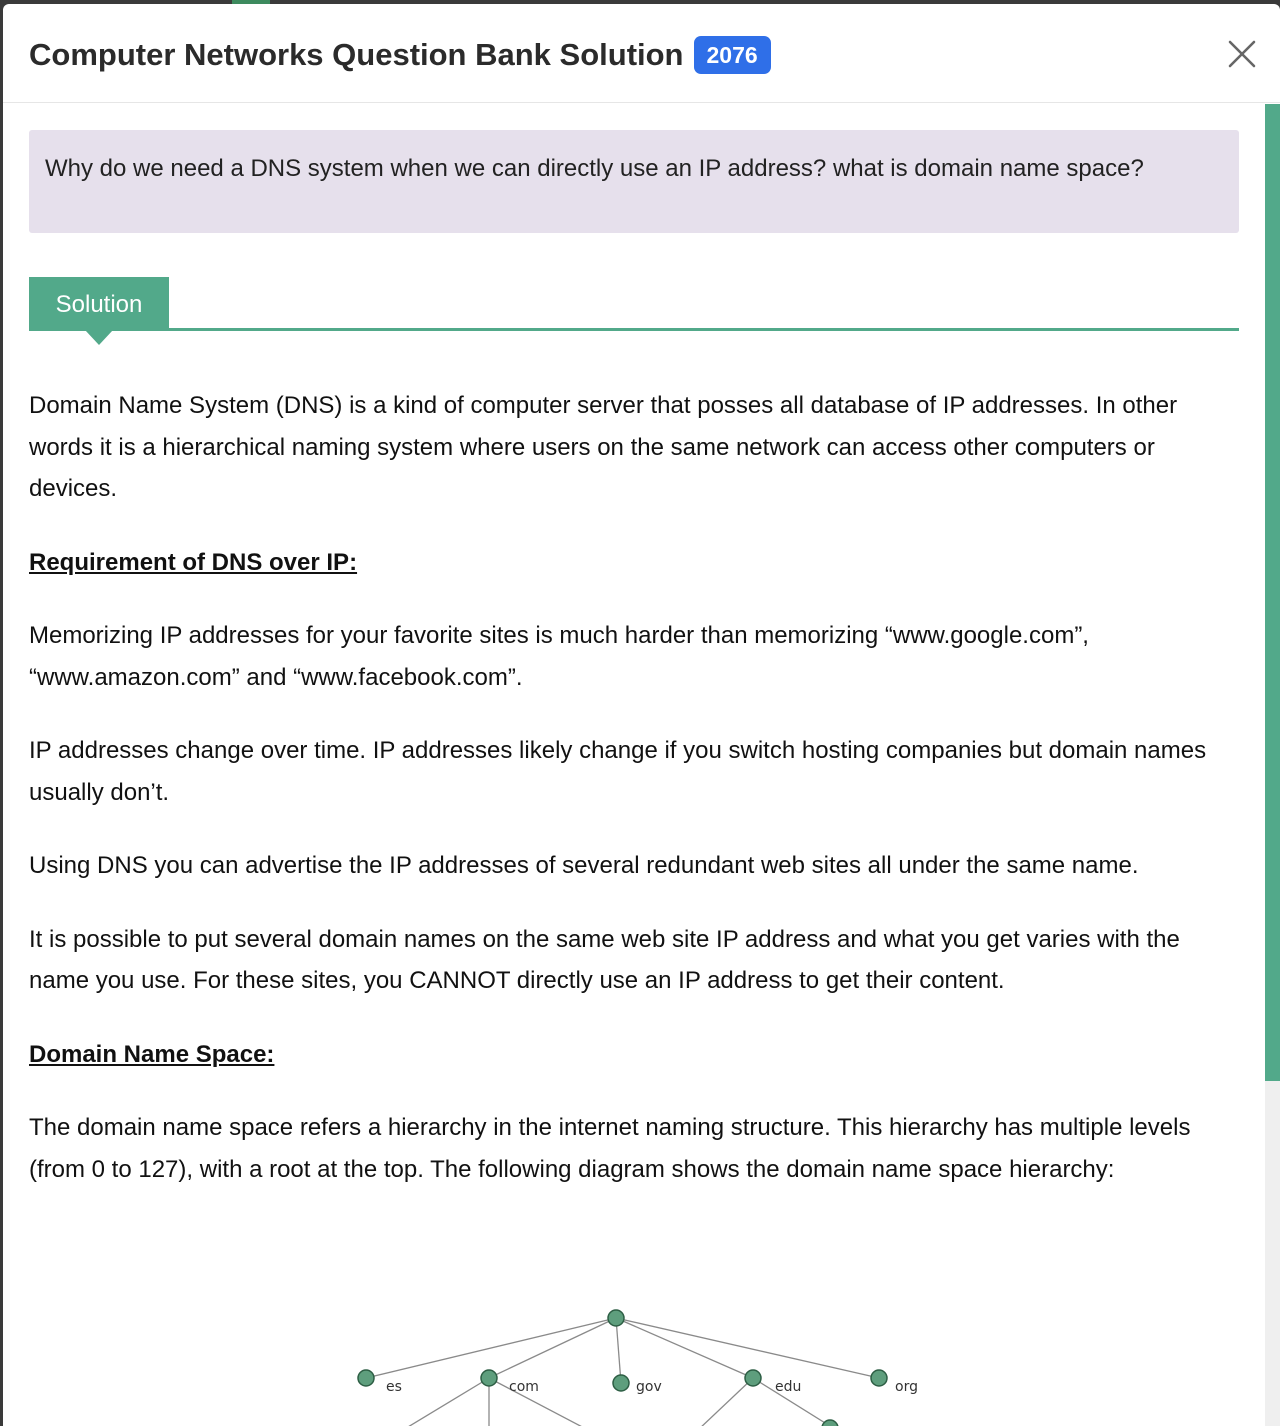 This screenshot has height=1426, width=1280. Describe the element at coordinates (788, 1387) in the screenshot. I see `label-edu: edu` at that location.